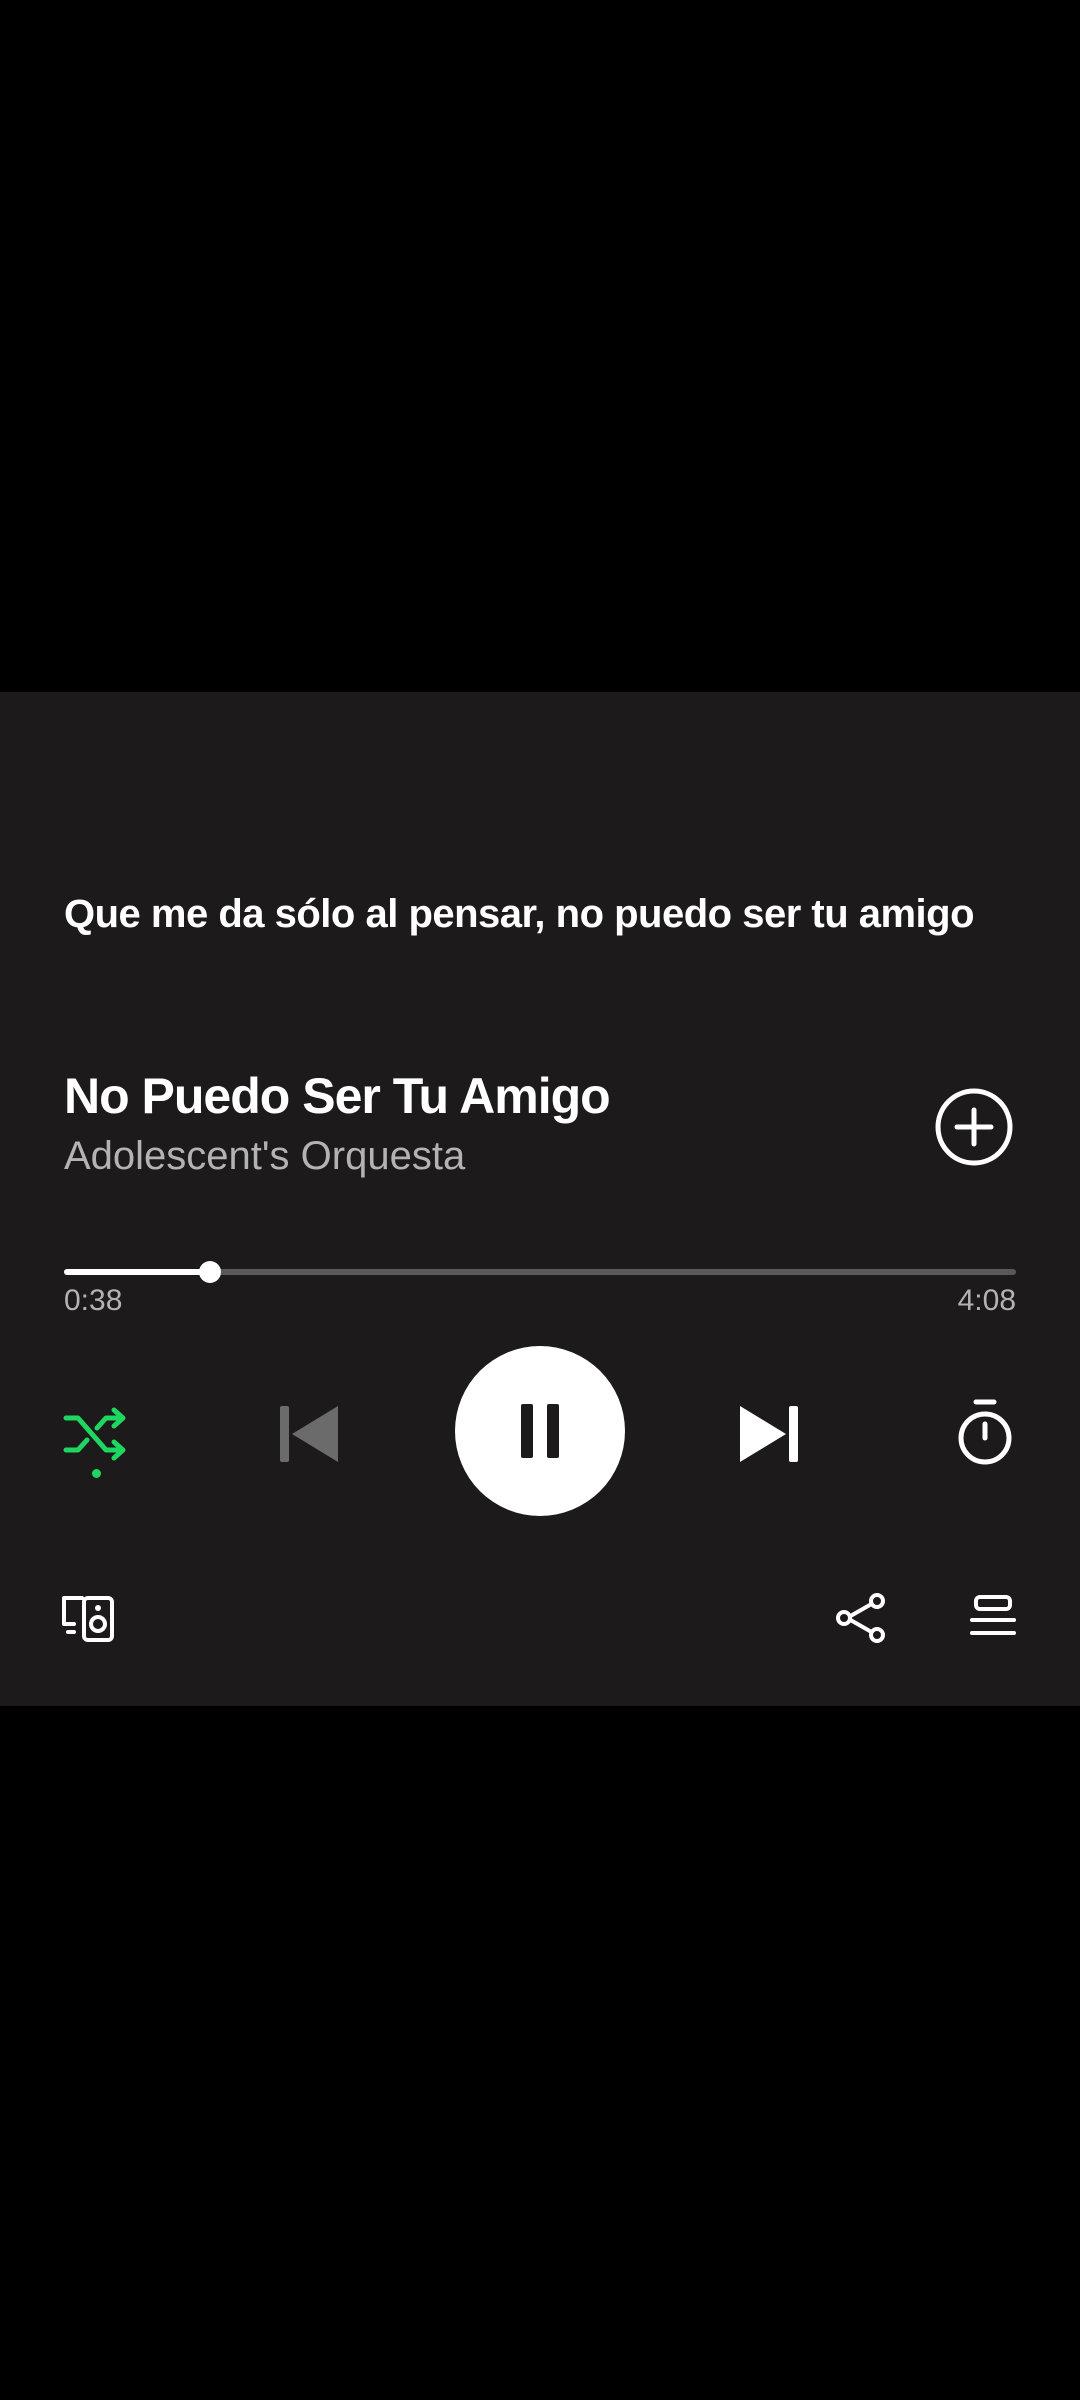 The height and width of the screenshot is (2400, 1080). I want to click on queue-icon, so click(993, 1615).